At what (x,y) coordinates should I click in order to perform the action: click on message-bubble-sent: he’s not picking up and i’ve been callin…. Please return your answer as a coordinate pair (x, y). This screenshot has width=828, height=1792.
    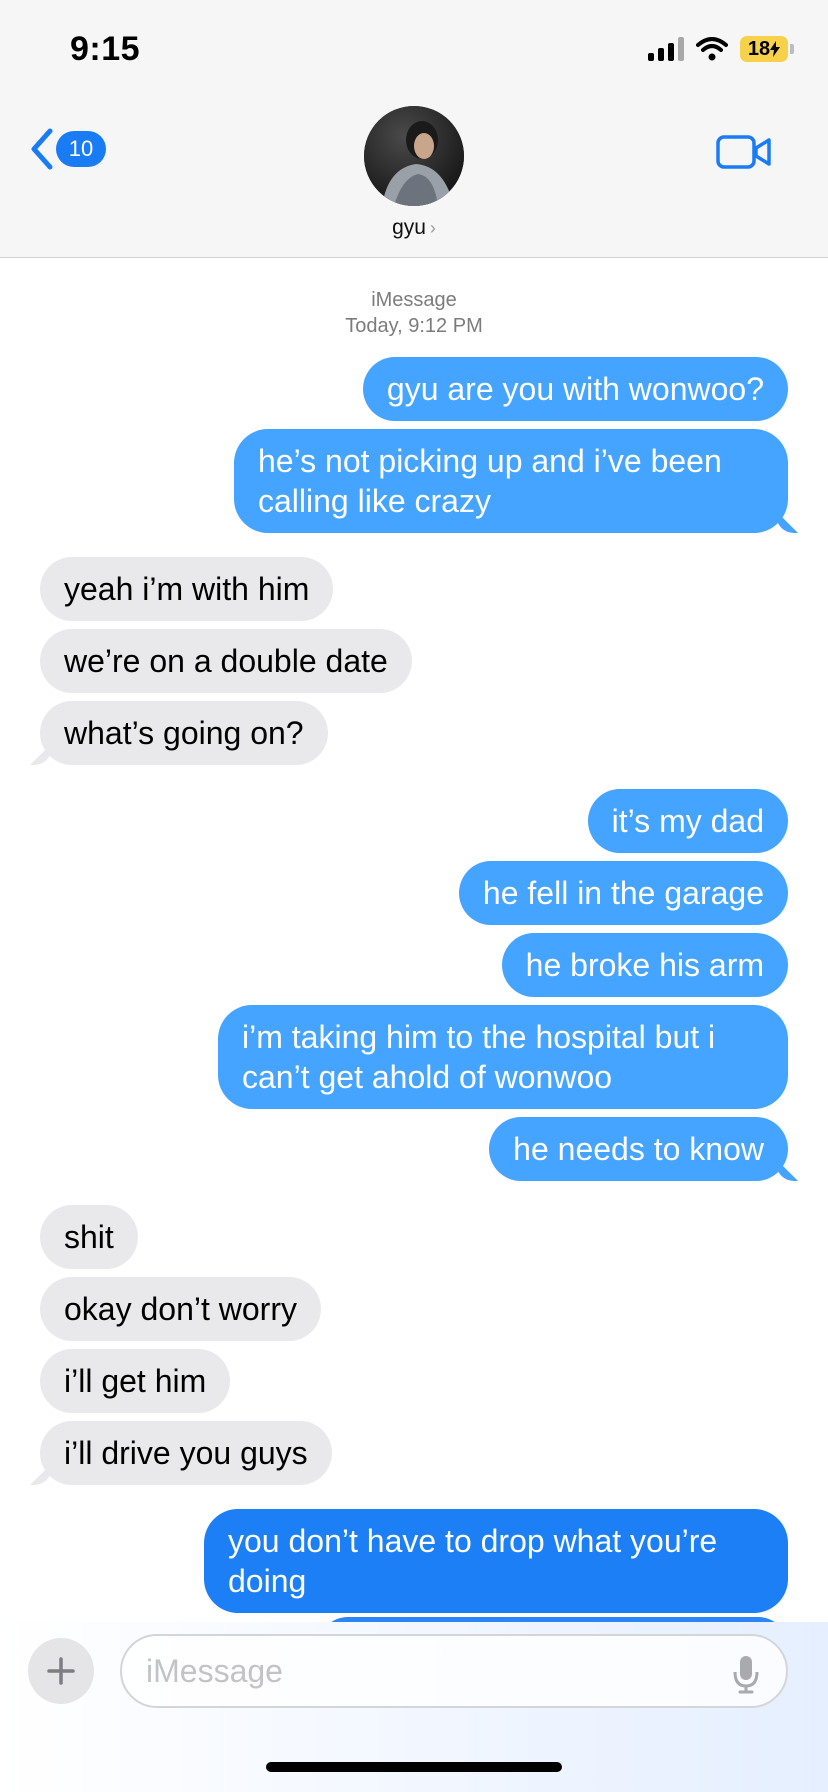
    Looking at the image, I should click on (511, 481).